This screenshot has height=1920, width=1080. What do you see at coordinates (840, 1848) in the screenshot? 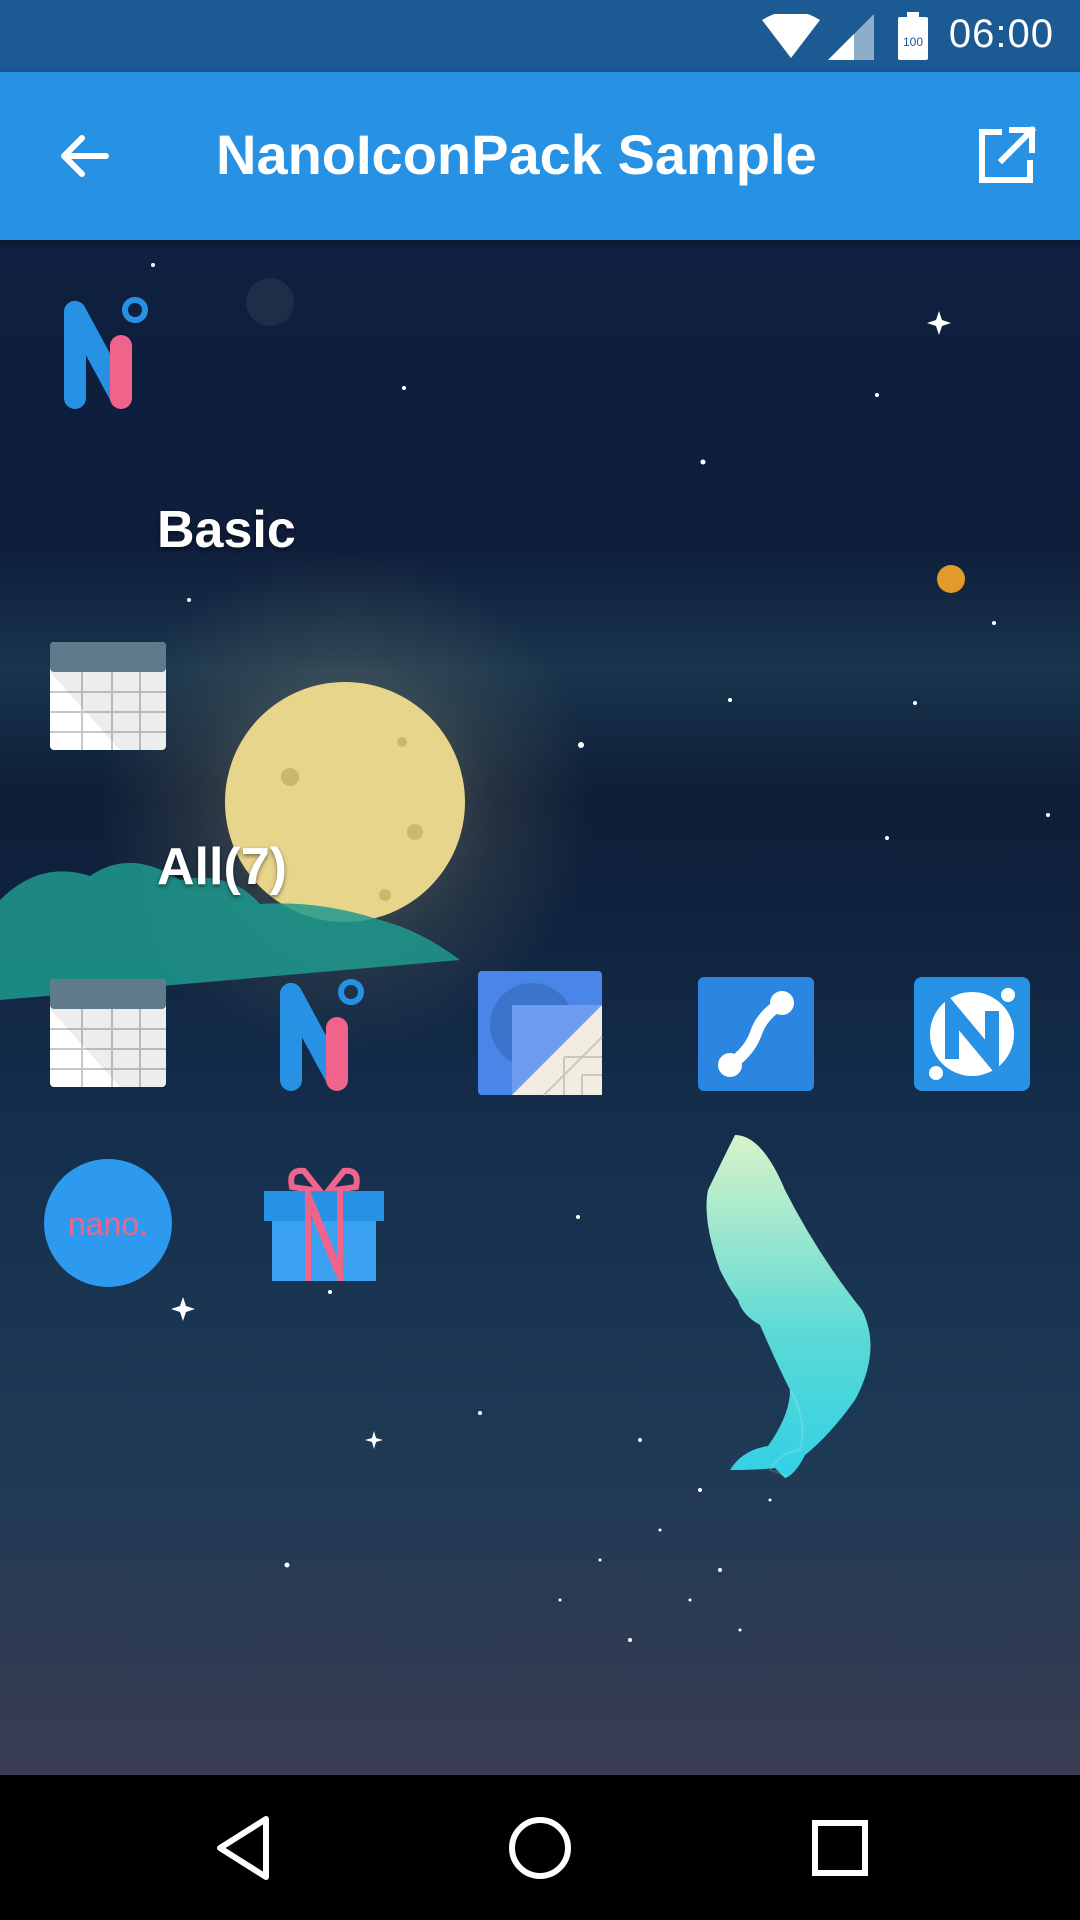
I see `recents-square-icon` at bounding box center [840, 1848].